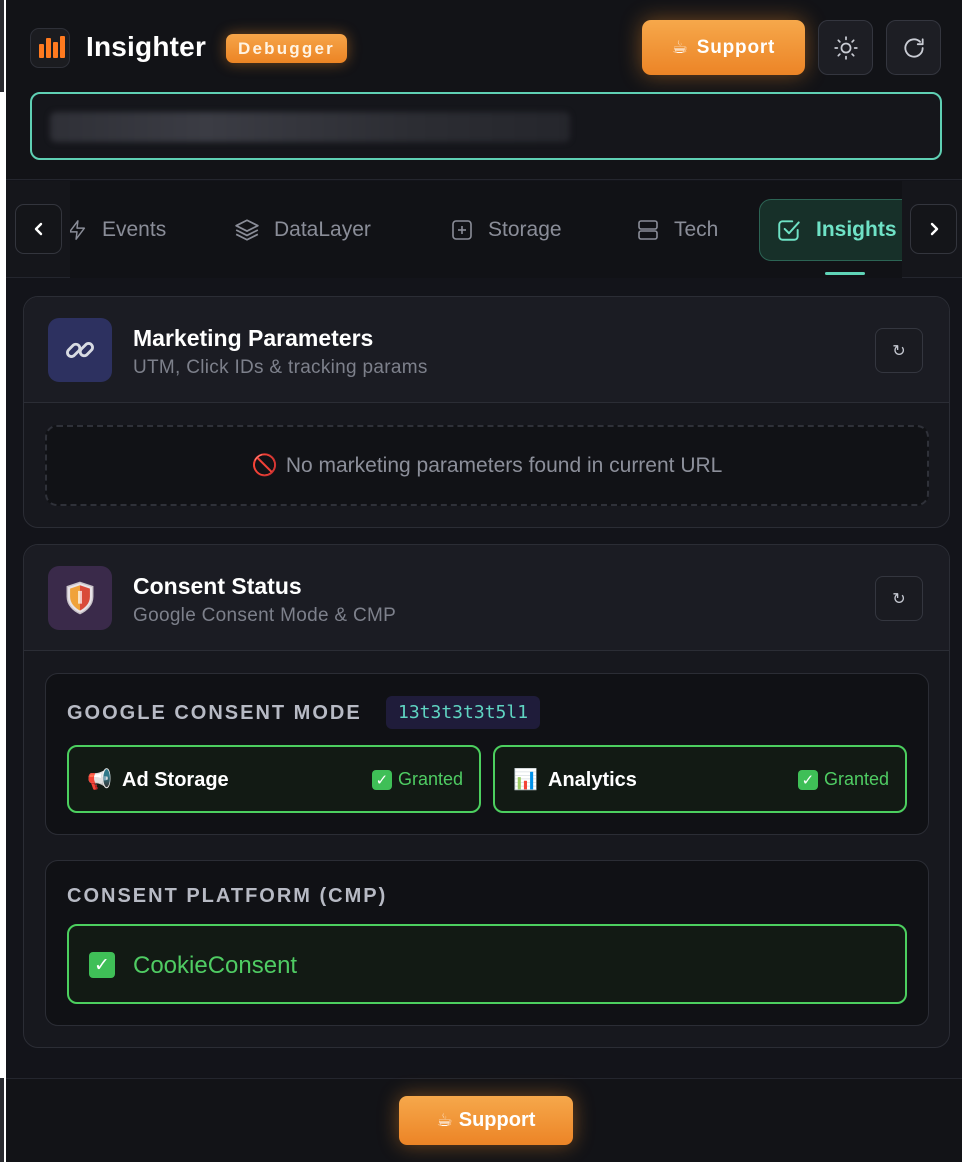  What do you see at coordinates (227, 896) in the screenshot?
I see `section-label: CONSENT PLATFORM (CMP)` at bounding box center [227, 896].